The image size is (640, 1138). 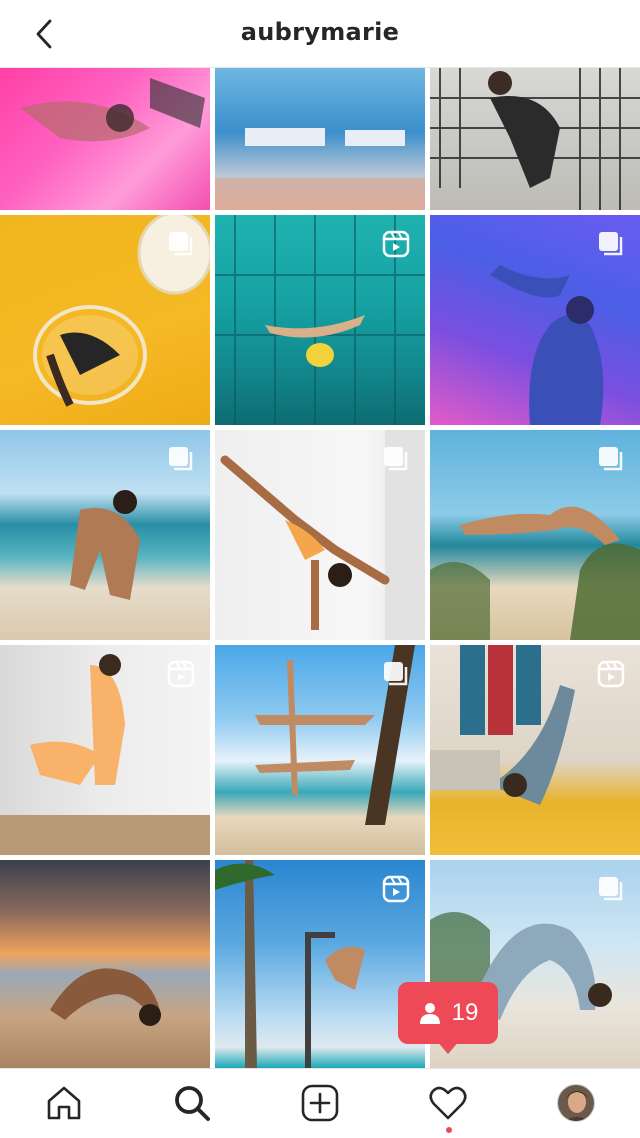 What do you see at coordinates (448, 1013) in the screenshot?
I see `new-followers-badge: 19` at bounding box center [448, 1013].